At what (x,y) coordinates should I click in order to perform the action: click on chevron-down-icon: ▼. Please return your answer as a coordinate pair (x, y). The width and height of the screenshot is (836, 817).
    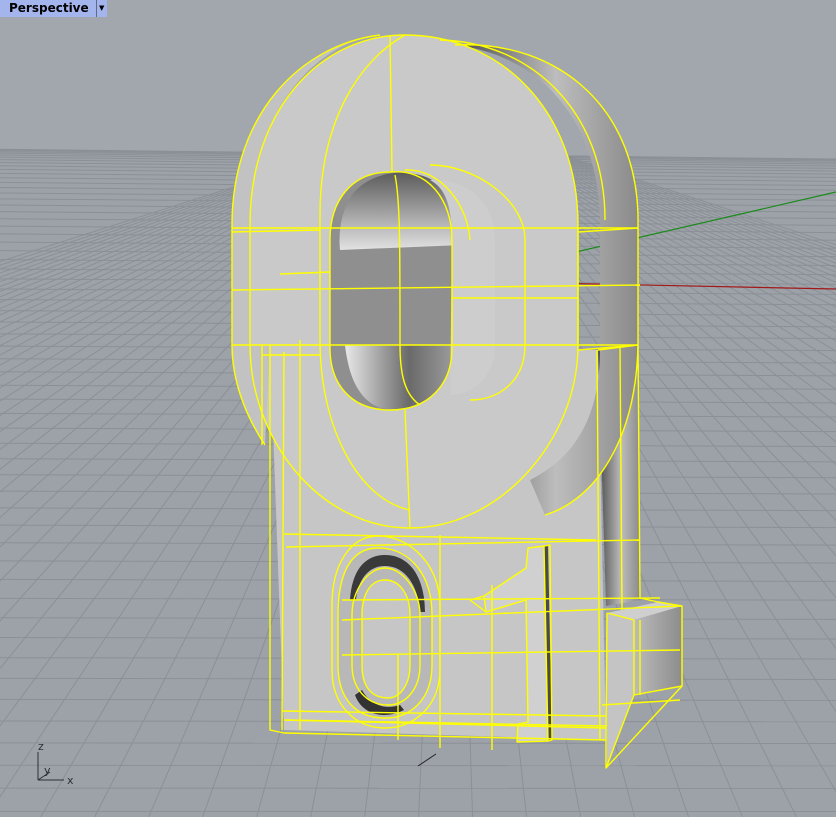
    Looking at the image, I should click on (101, 8).